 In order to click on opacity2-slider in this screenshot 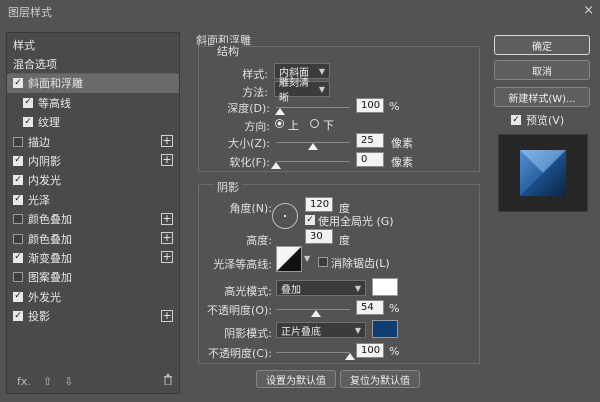, I will do `click(313, 352)`.